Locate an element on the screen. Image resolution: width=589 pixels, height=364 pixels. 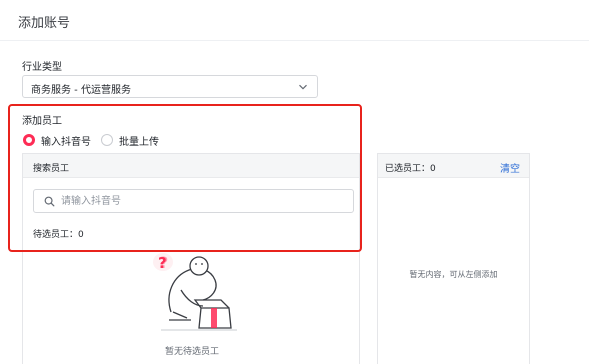
industry-select: 商务服务 - 代运营服务 is located at coordinates (170, 86).